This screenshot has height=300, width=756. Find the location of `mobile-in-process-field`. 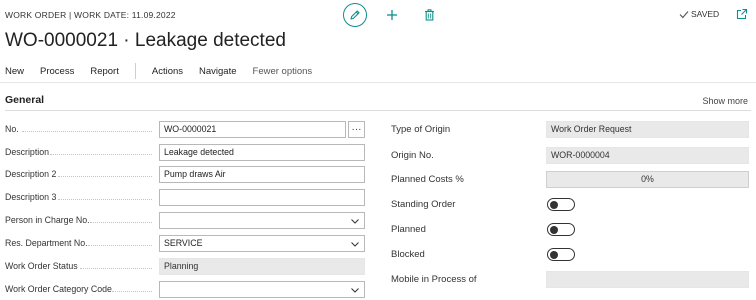

mobile-in-process-field is located at coordinates (647, 279).